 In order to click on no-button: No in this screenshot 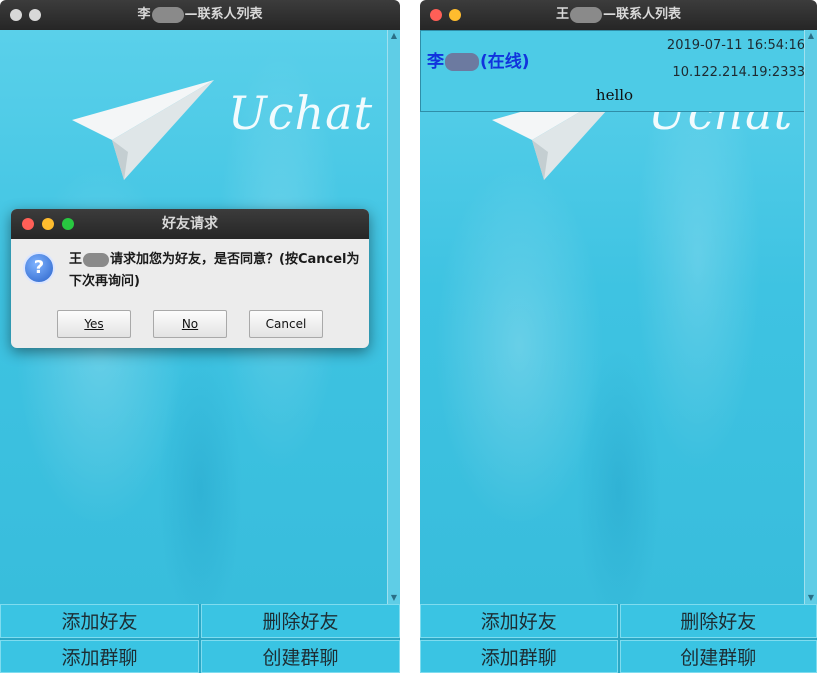, I will do `click(190, 324)`.